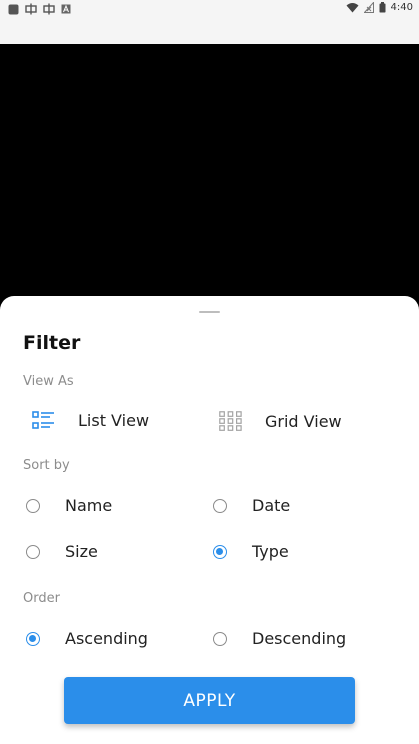  What do you see at coordinates (41, 598) in the screenshot?
I see `order-label: Order` at bounding box center [41, 598].